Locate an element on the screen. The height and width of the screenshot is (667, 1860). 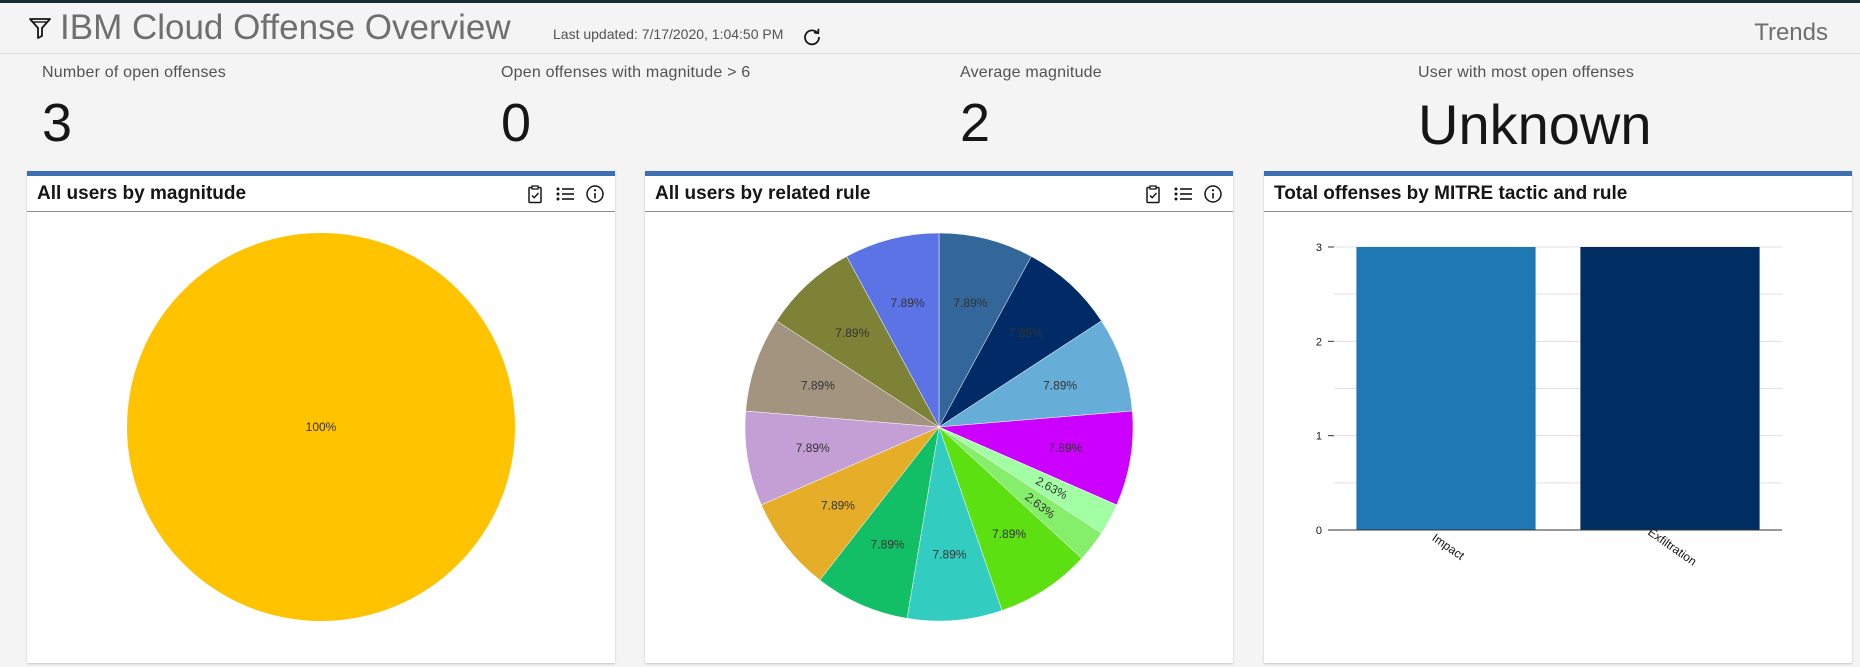
y-tick-label: 3 is located at coordinates (1319, 248).